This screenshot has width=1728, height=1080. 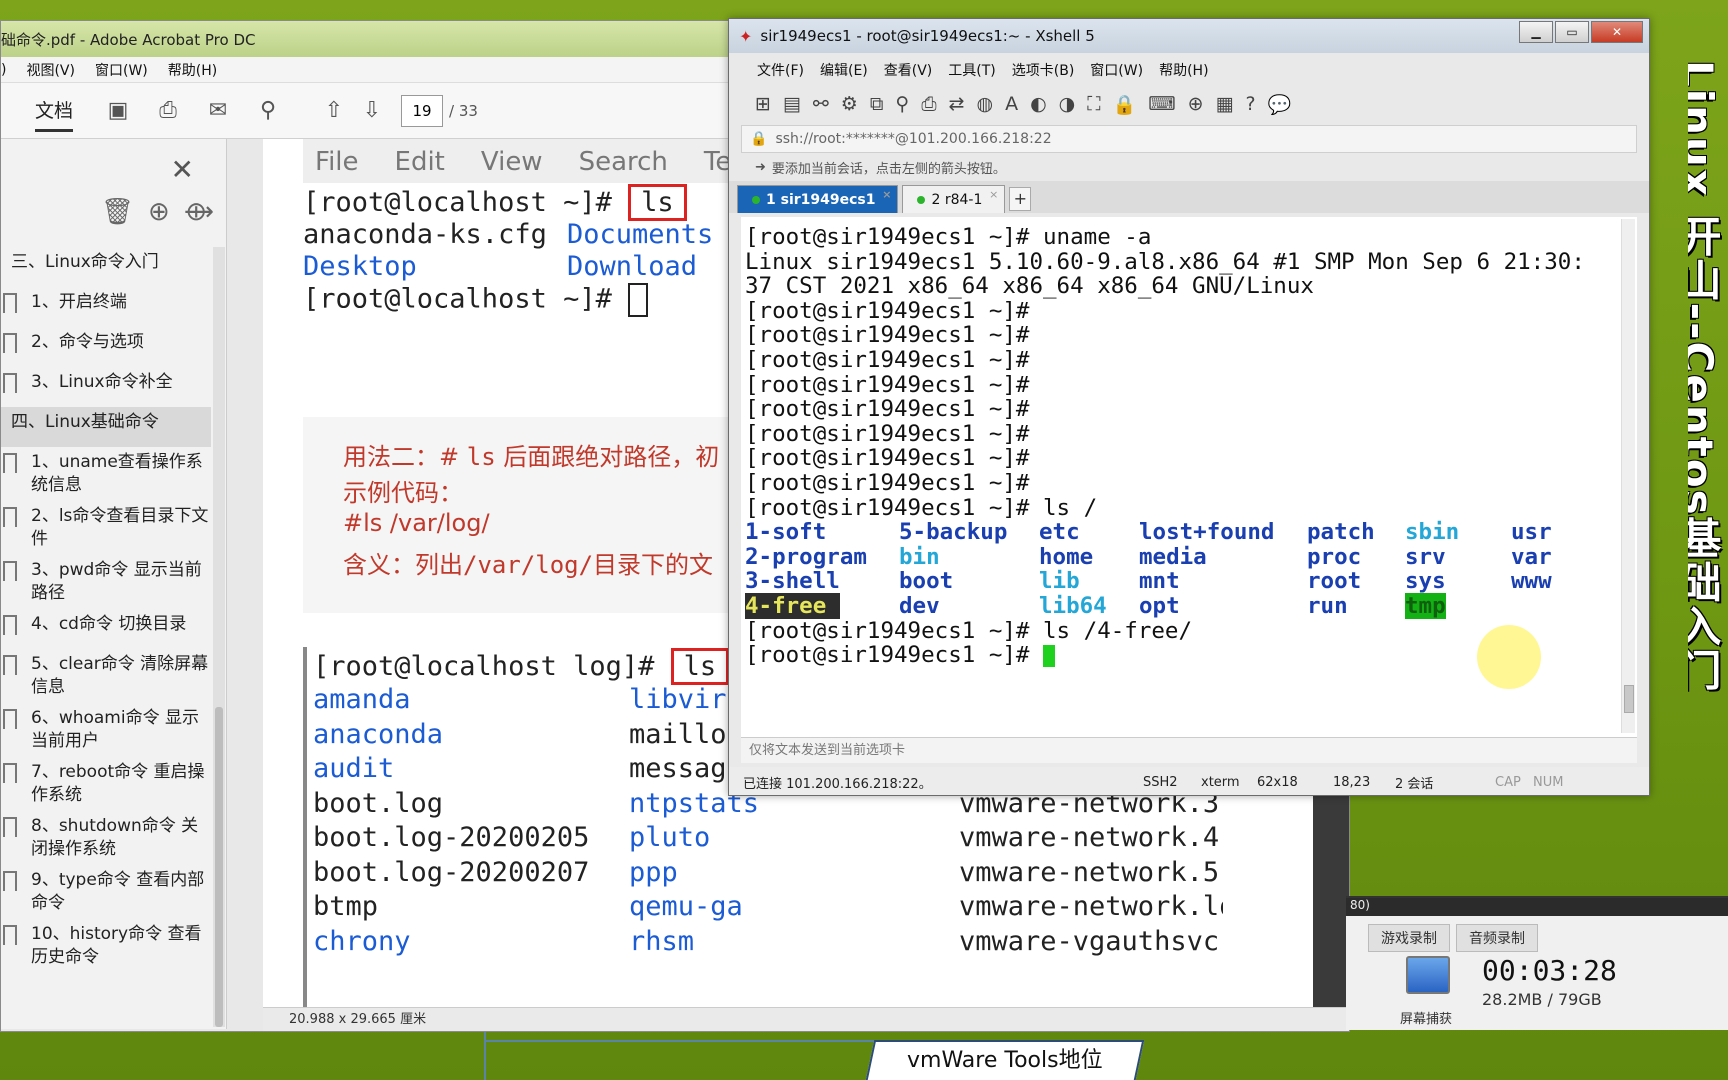 I want to click on recorder-tabs: 游戏录制 音频录制, so click(x=1537, y=934).